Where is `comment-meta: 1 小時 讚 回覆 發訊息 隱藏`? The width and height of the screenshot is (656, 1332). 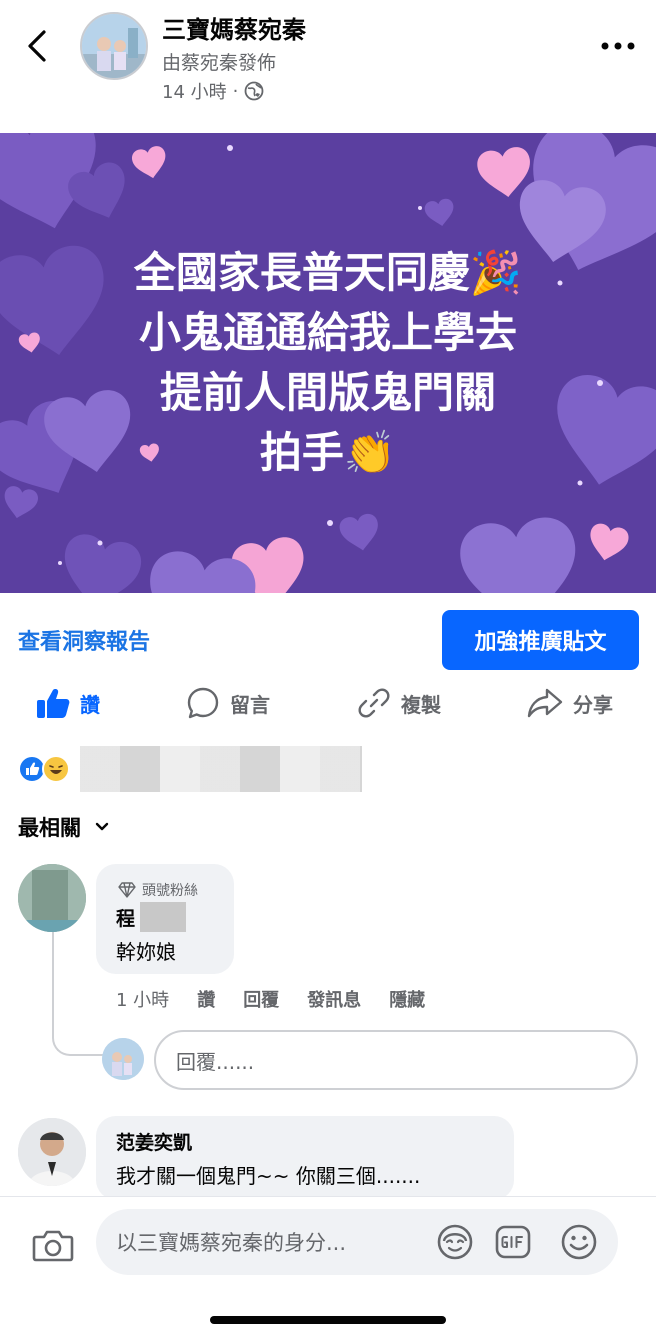
comment-meta: 1 小時 讚 回覆 發訊息 隱藏 is located at coordinates (270, 999).